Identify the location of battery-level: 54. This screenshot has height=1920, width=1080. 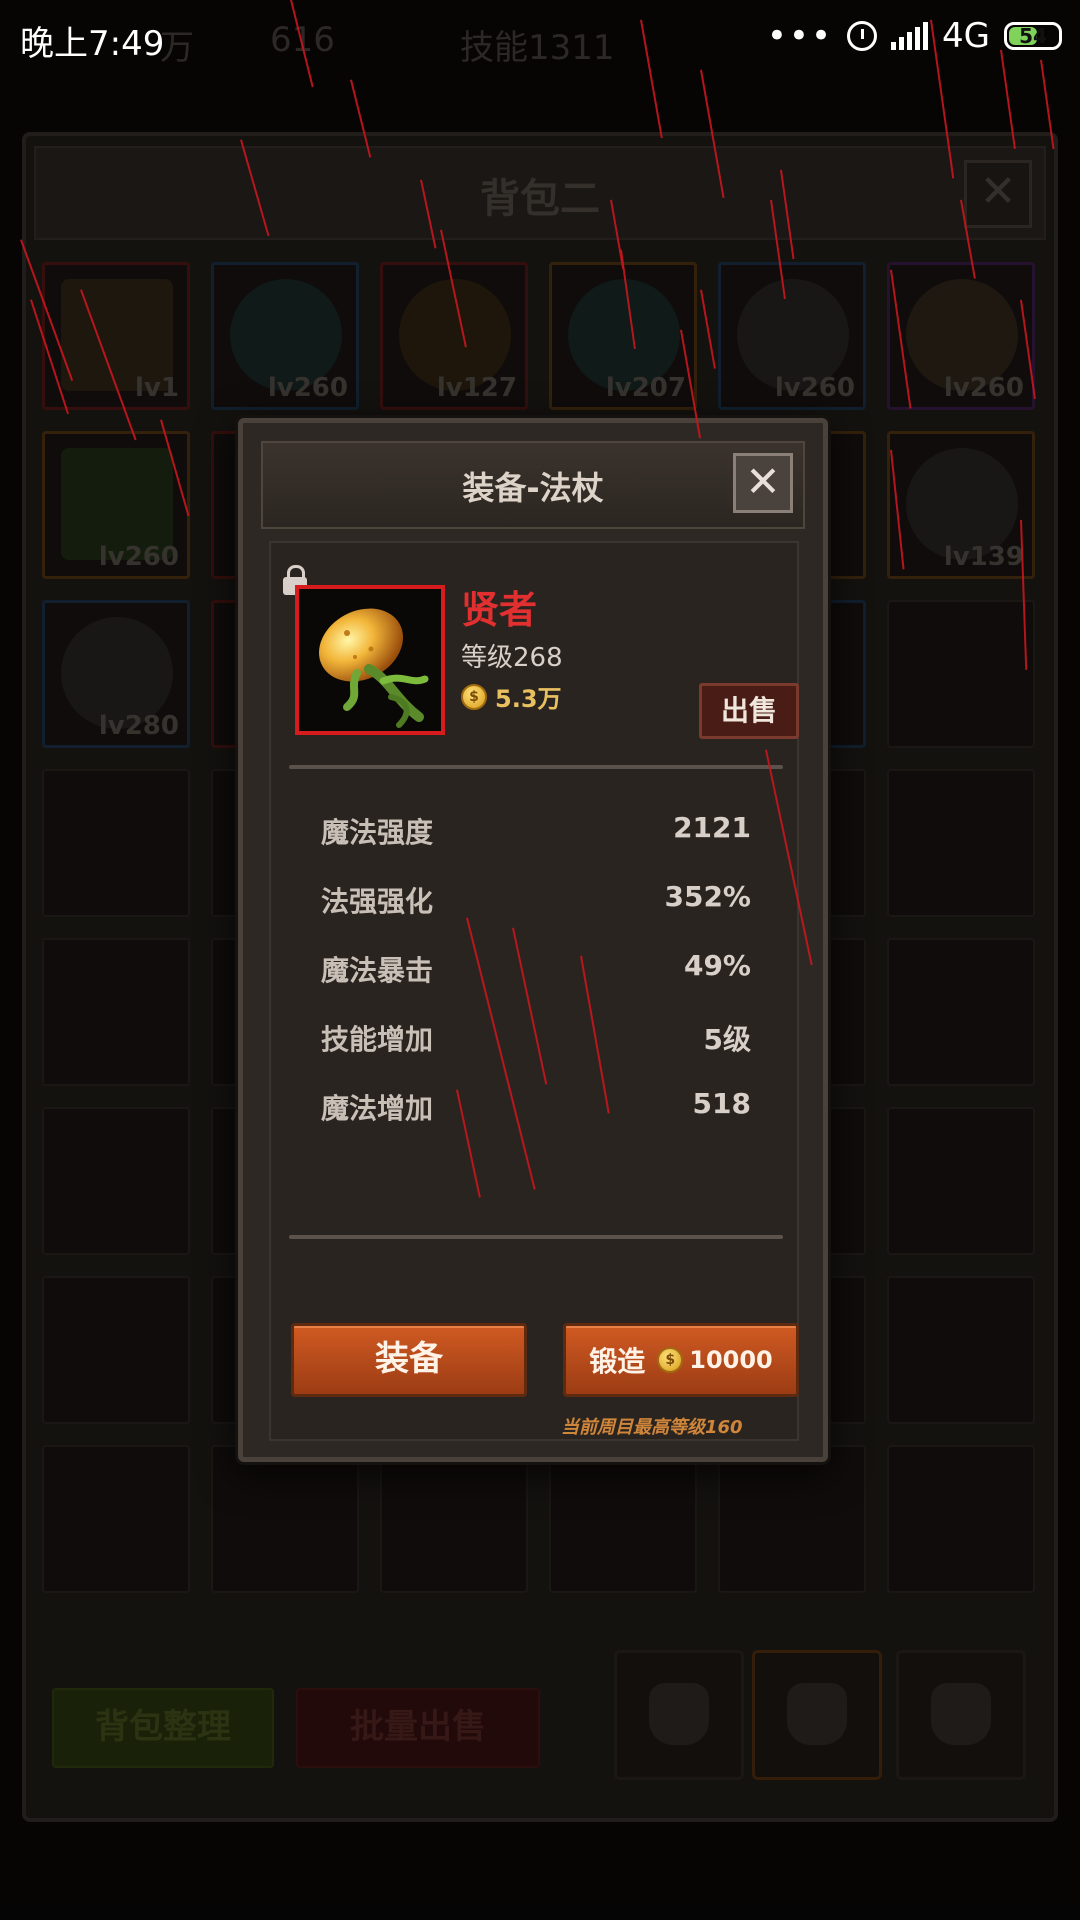
(1033, 36).